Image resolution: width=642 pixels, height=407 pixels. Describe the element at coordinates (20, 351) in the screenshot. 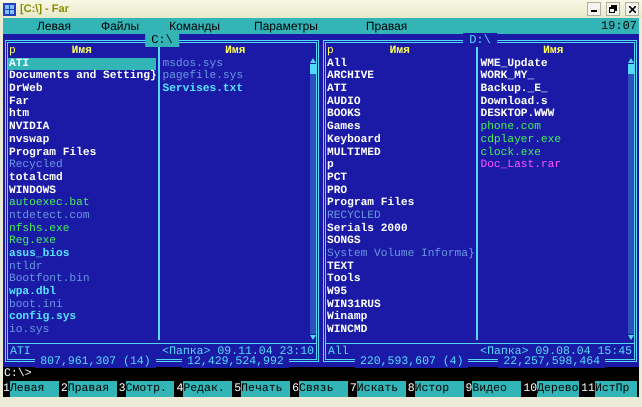

I see `current-file-name: ATI` at that location.